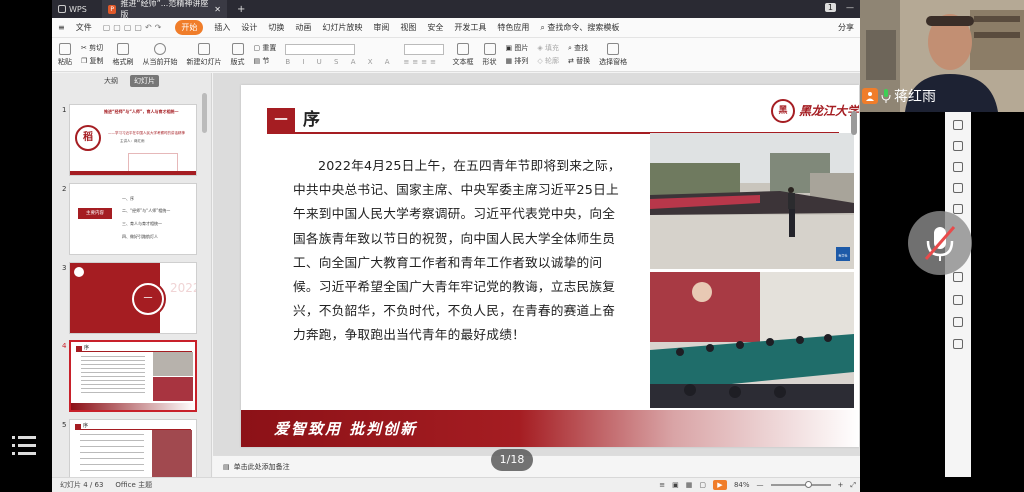  What do you see at coordinates (134, 27) in the screenshot?
I see `quick-access-icons: ▢▢▢▢↶↷` at bounding box center [134, 27].